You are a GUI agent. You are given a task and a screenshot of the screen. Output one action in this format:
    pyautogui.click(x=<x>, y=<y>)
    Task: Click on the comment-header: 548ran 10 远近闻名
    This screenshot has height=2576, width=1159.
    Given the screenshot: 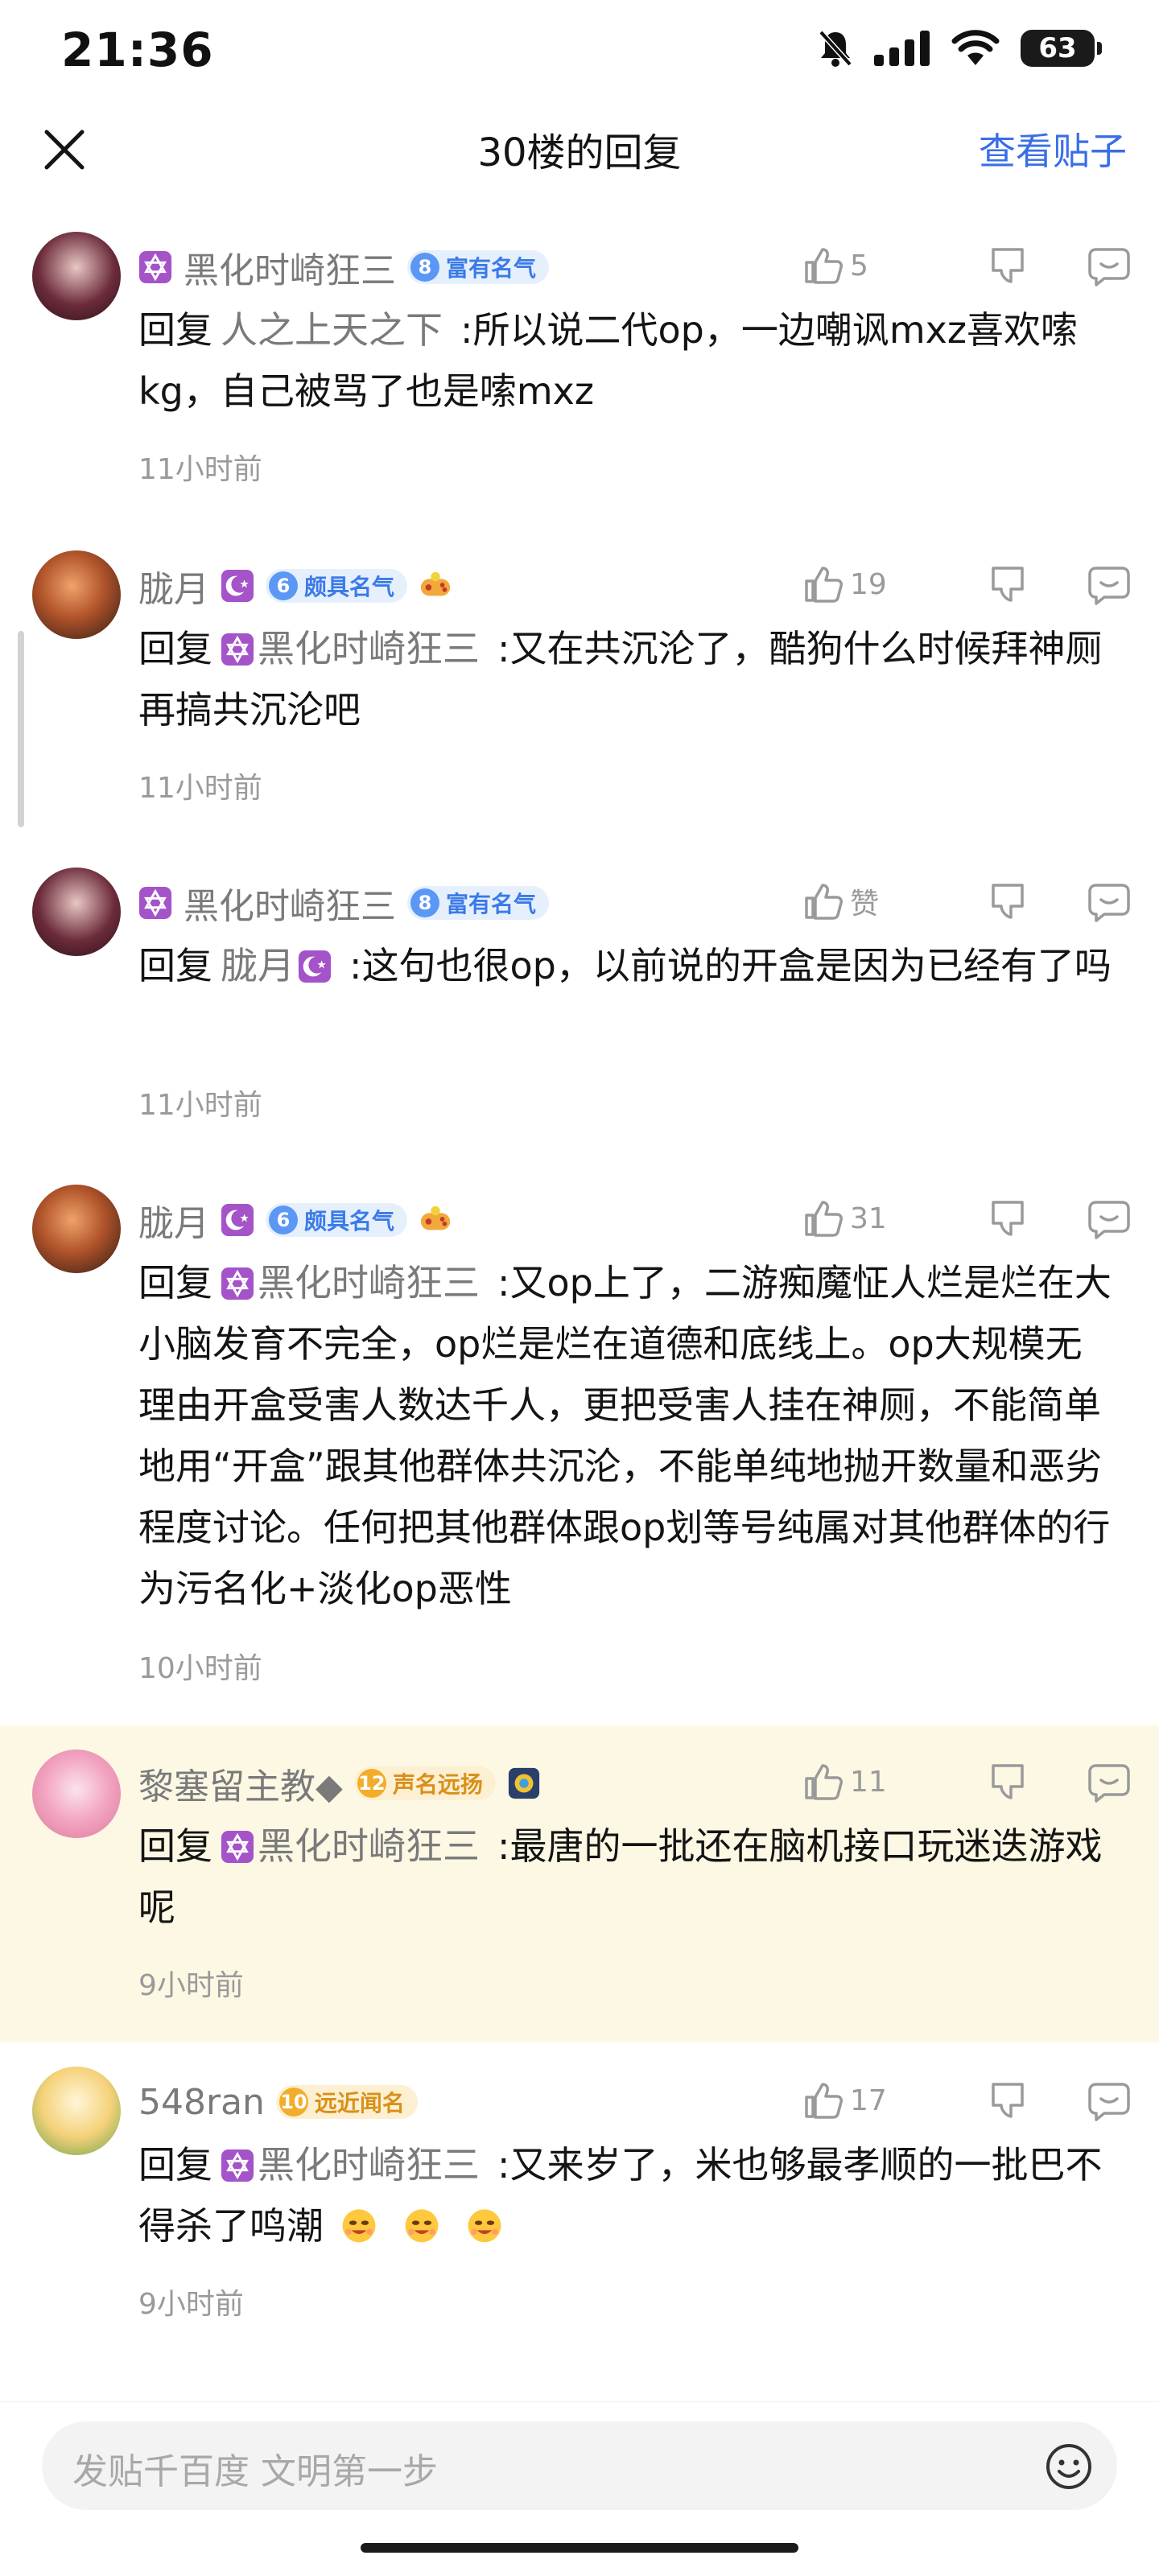 What is the action you would take?
    pyautogui.click(x=278, y=2102)
    